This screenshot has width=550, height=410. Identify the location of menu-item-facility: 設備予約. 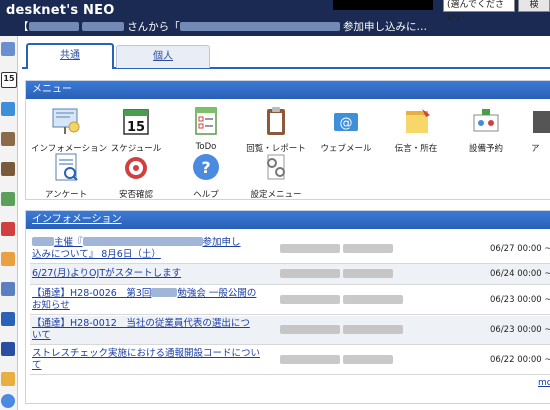
(486, 129).